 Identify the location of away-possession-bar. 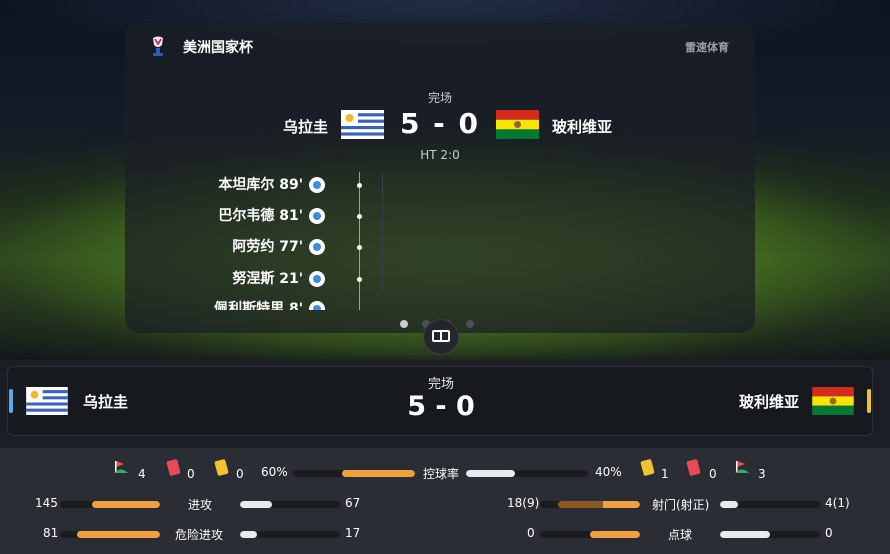
(527, 473).